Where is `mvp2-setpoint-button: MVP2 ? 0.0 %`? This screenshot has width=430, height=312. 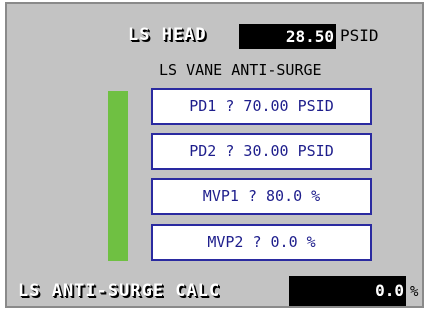 mvp2-setpoint-button: MVP2 ? 0.0 % is located at coordinates (261, 242).